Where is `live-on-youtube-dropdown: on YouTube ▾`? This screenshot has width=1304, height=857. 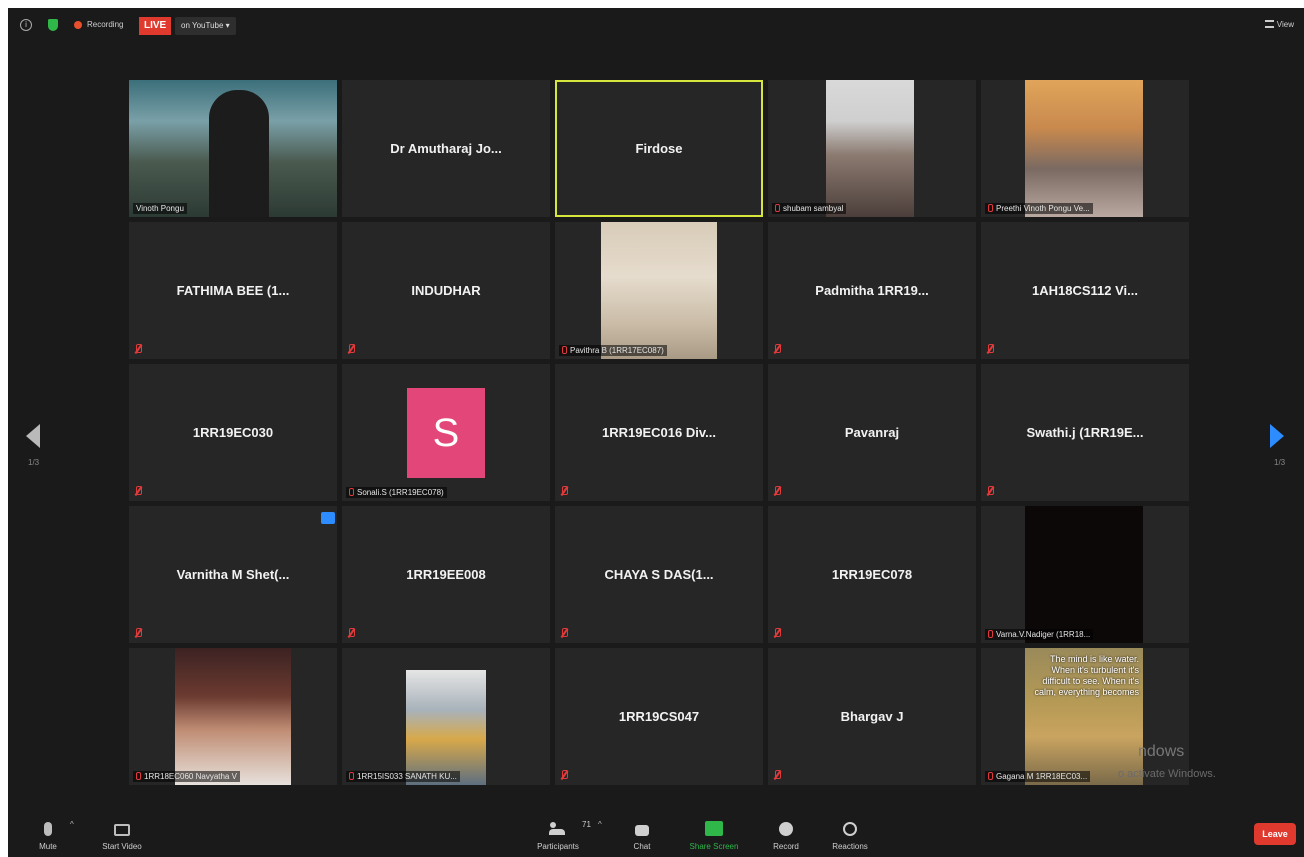 live-on-youtube-dropdown: on YouTube ▾ is located at coordinates (205, 26).